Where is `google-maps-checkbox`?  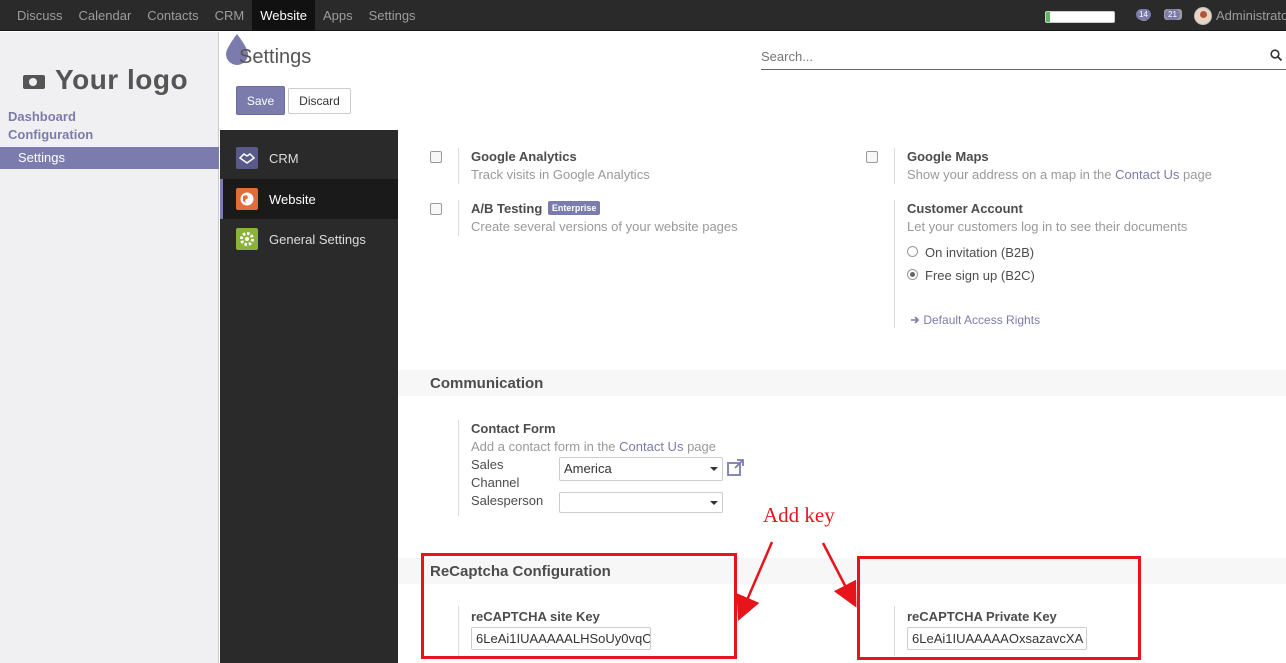 google-maps-checkbox is located at coordinates (872, 157).